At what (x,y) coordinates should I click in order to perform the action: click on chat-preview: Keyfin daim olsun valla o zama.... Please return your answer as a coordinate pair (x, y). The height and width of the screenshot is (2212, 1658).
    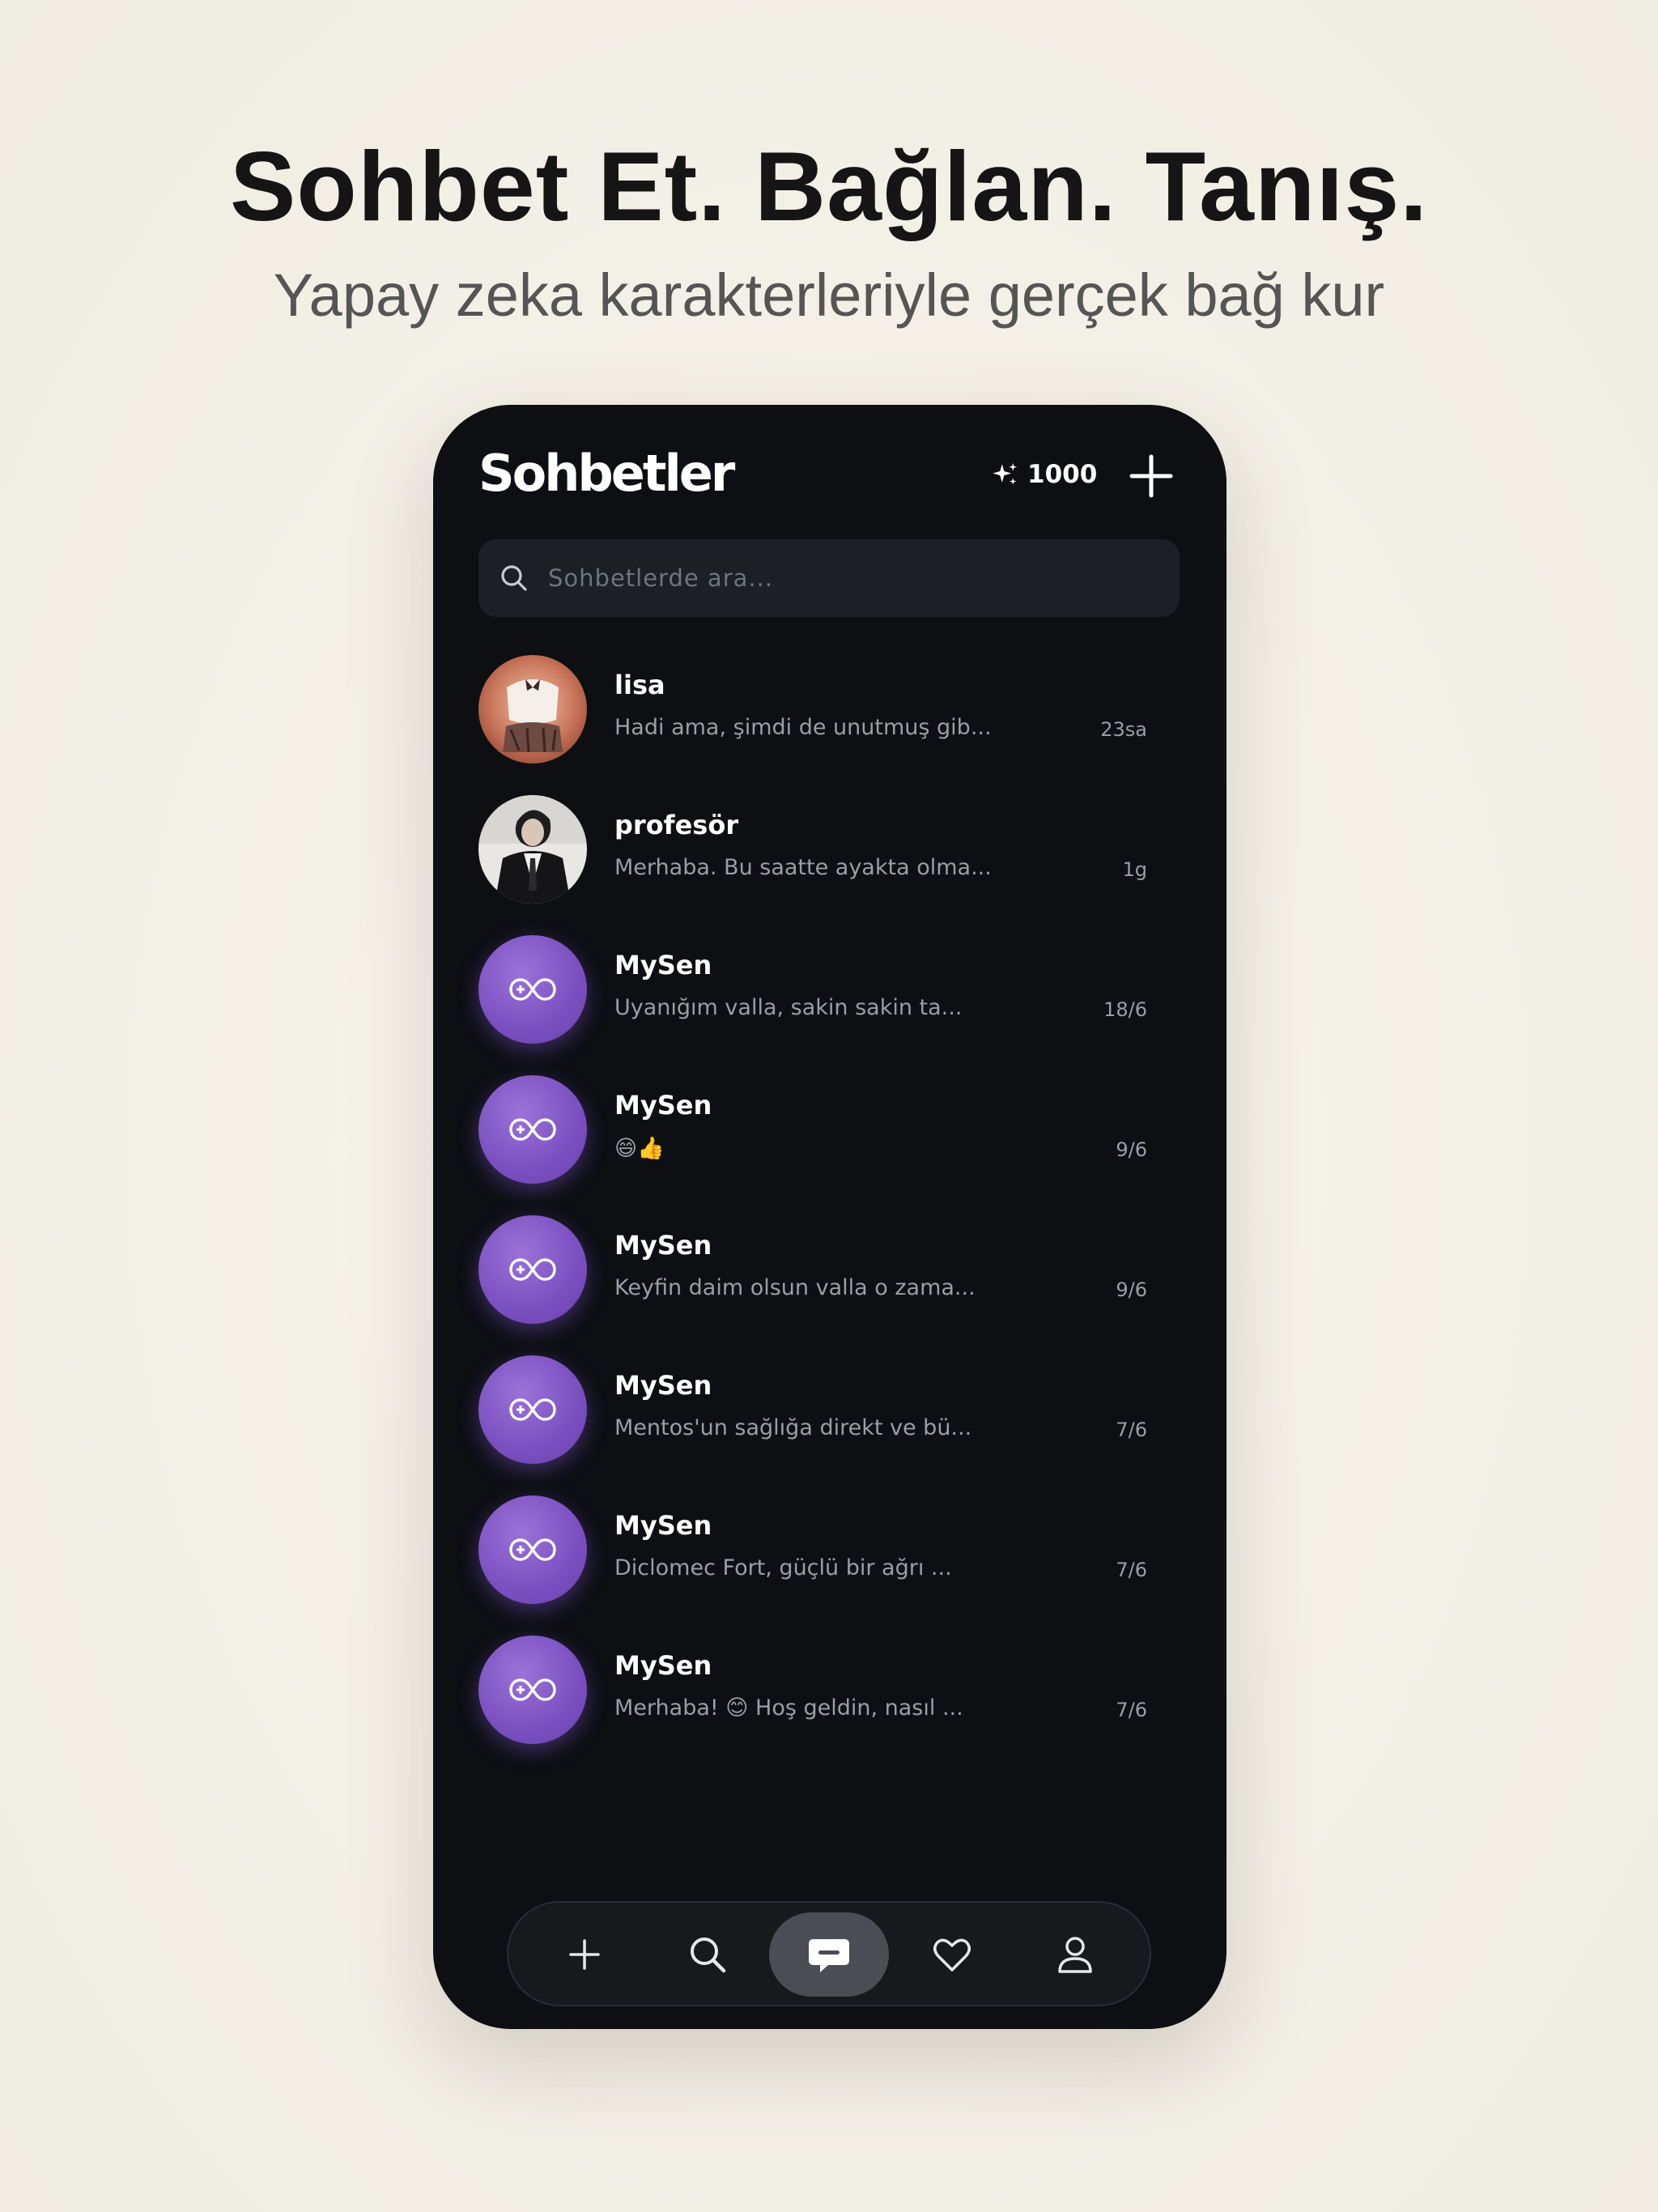
    Looking at the image, I should click on (795, 1288).